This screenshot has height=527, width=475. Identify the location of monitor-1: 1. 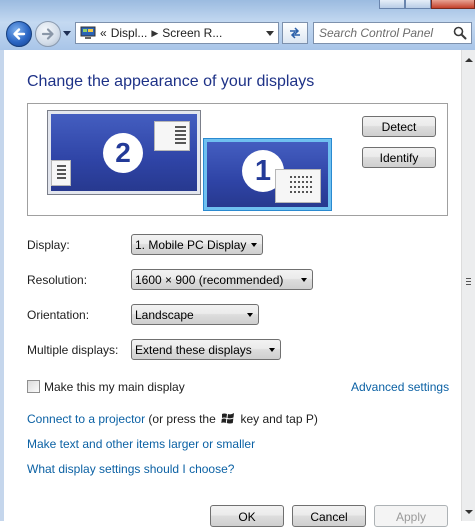
(267, 174).